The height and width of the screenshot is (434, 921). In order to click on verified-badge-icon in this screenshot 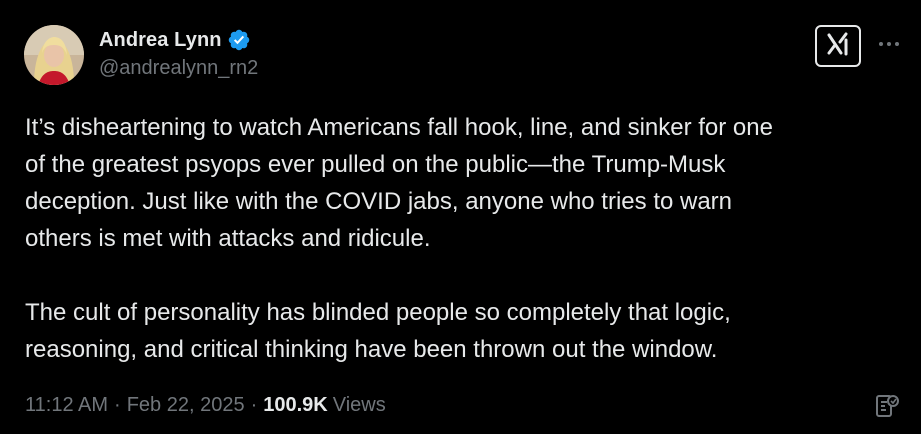, I will do `click(239, 40)`.